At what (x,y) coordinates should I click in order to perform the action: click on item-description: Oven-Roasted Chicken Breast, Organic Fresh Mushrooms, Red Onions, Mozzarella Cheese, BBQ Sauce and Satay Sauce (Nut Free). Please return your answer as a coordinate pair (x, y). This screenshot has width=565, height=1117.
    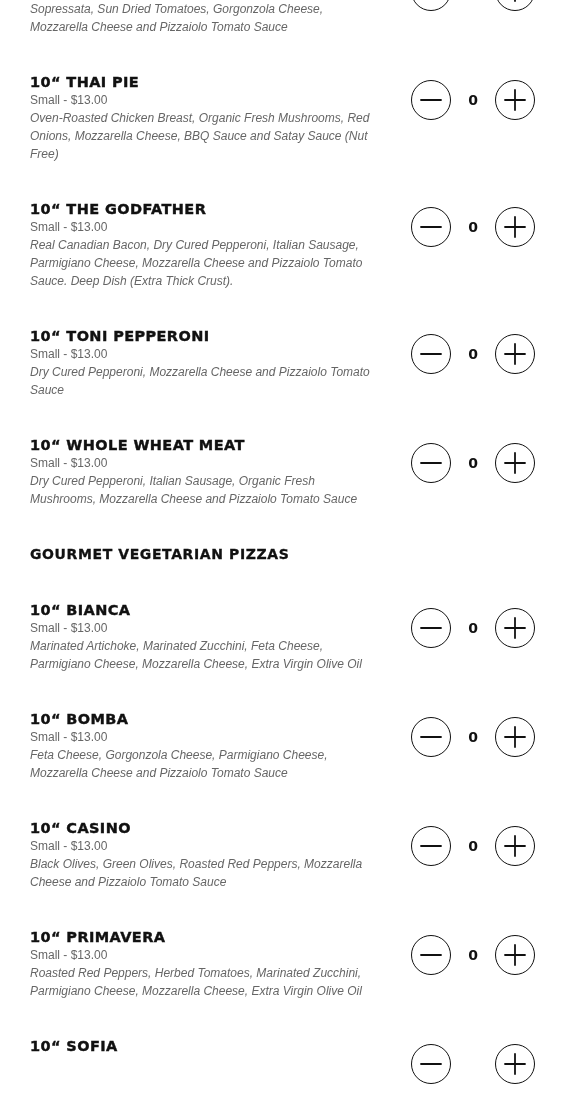
    Looking at the image, I should click on (200, 136).